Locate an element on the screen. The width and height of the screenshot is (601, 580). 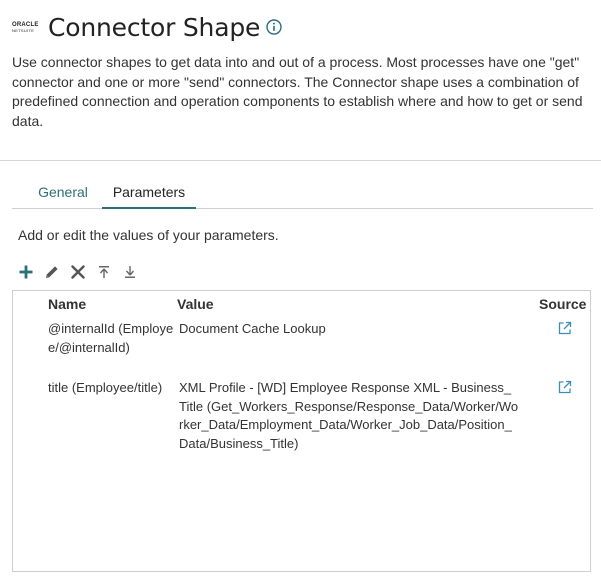
column-header-name: Name is located at coordinates (67, 304).